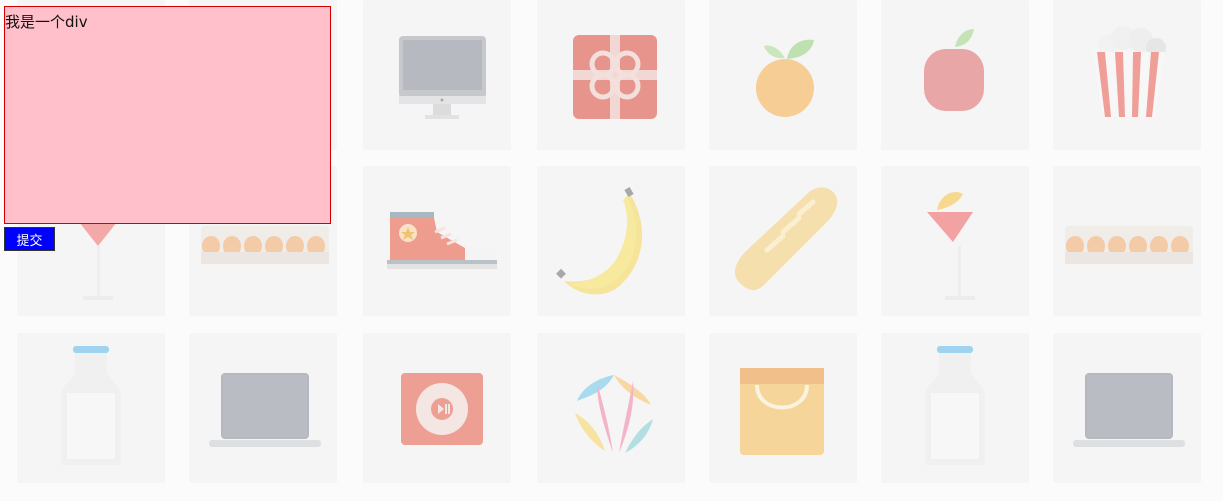 The image size is (1223, 501). I want to click on gift-icon, so click(615, 77).